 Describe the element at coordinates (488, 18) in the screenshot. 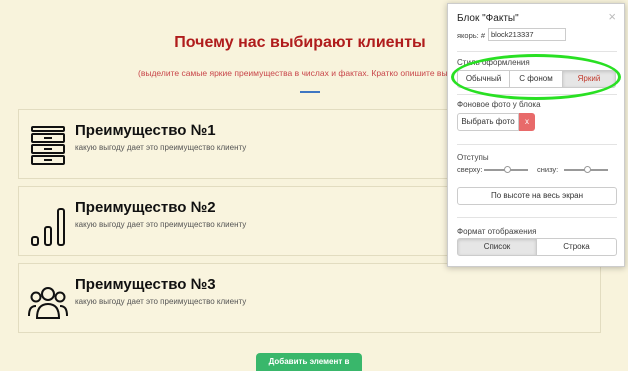

I see `panel-title: Блок "Факты"` at that location.